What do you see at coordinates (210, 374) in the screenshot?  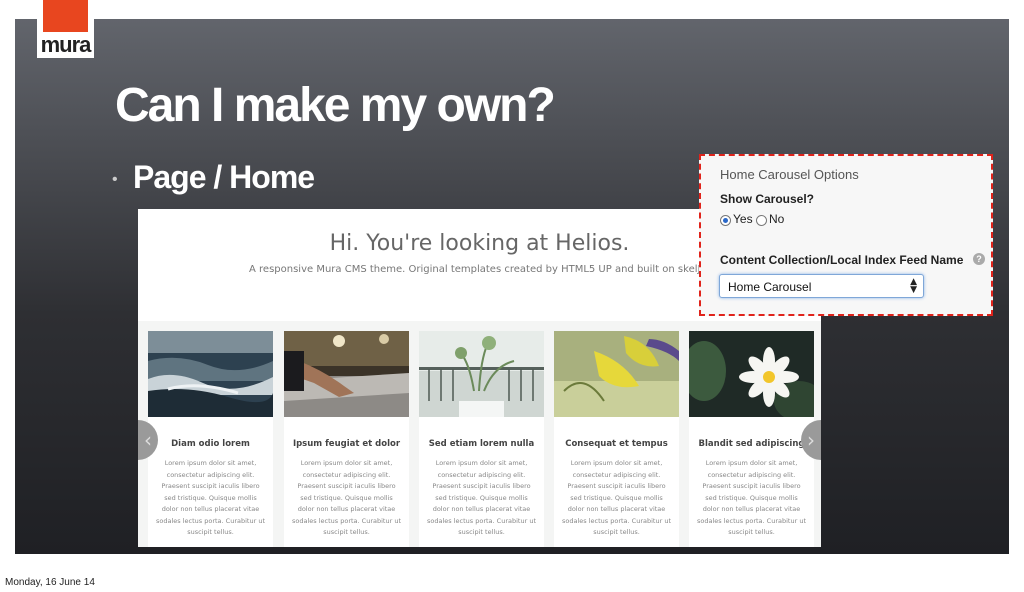 I see `ocean-waves-image` at bounding box center [210, 374].